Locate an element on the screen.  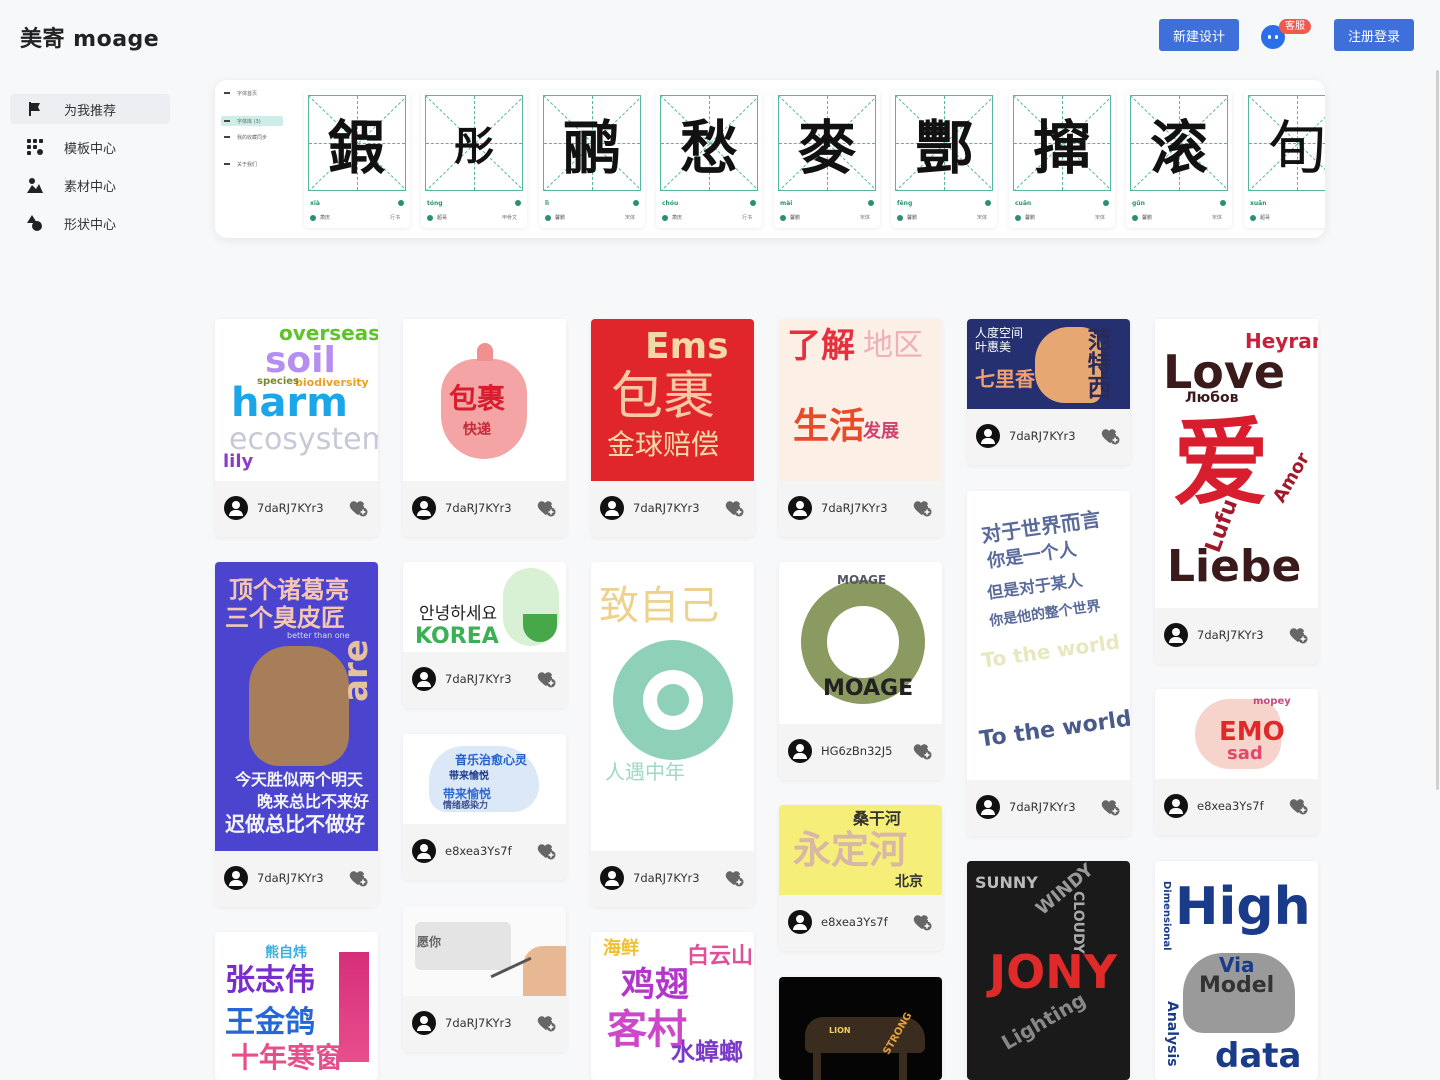
gallery-card: High Dimensional Via Model Analysis data is located at coordinates (1236, 970).